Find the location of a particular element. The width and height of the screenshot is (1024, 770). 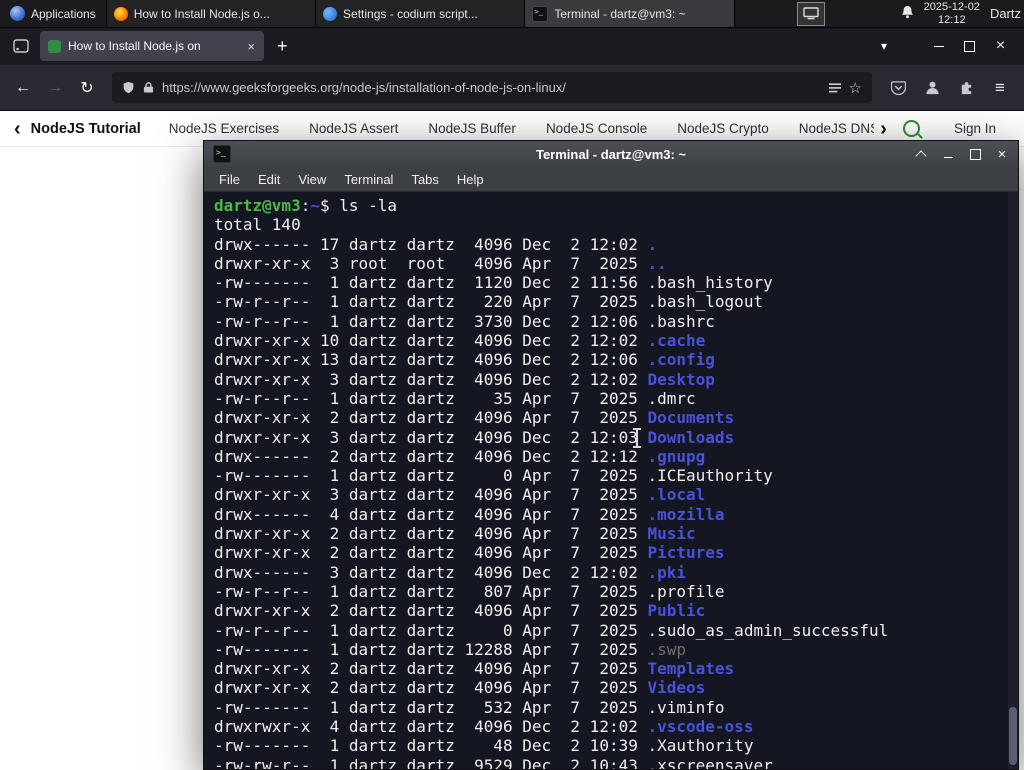

browser-tab-bar: How to Install Node.js on × + ▾ × is located at coordinates (512, 46).